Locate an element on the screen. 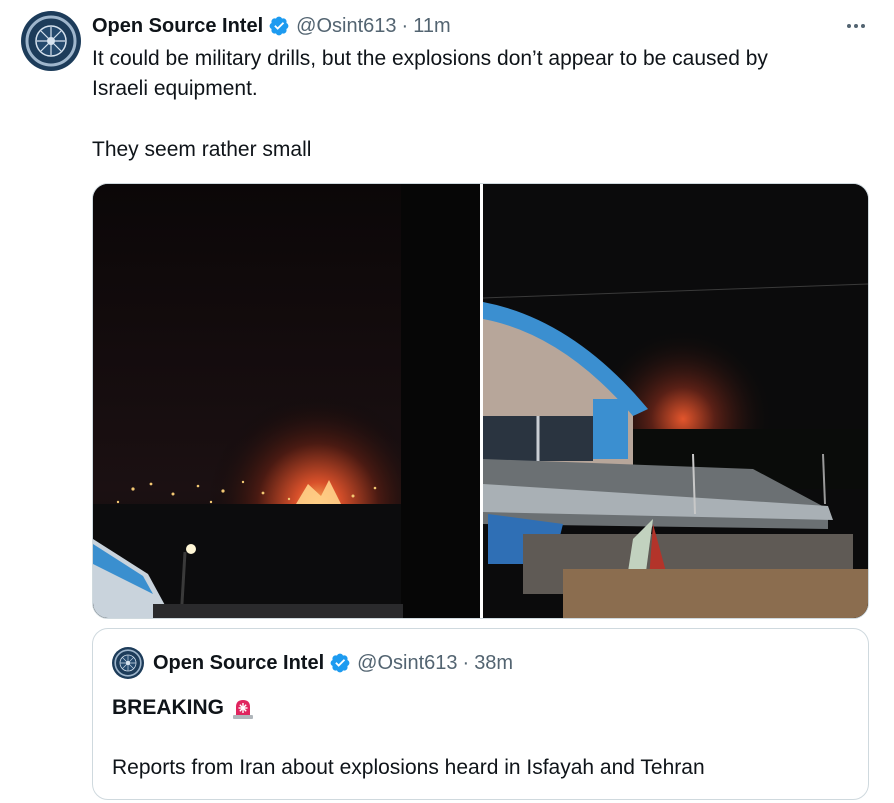 The width and height of the screenshot is (894, 803). quoted-author-handle: @Osint613 is located at coordinates (407, 662).